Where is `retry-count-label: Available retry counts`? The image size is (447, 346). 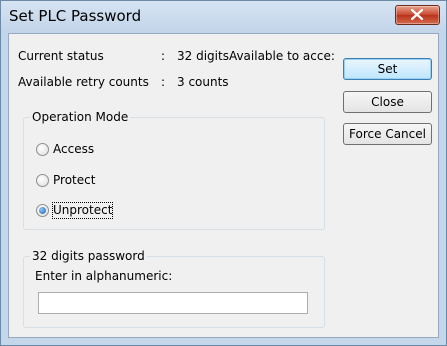
retry-count-label: Available retry counts is located at coordinates (83, 82).